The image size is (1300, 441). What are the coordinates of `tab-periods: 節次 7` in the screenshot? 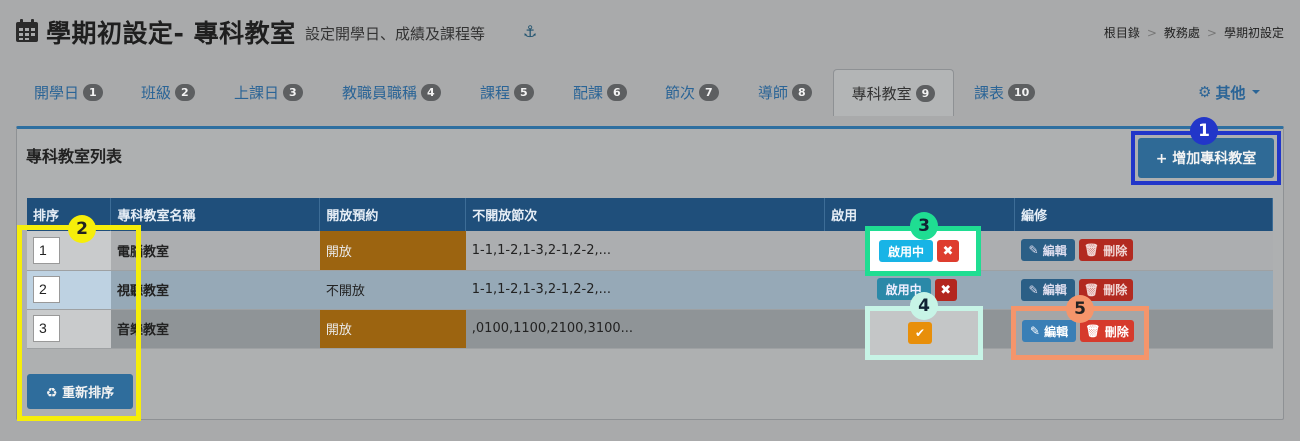 It's located at (692, 92).